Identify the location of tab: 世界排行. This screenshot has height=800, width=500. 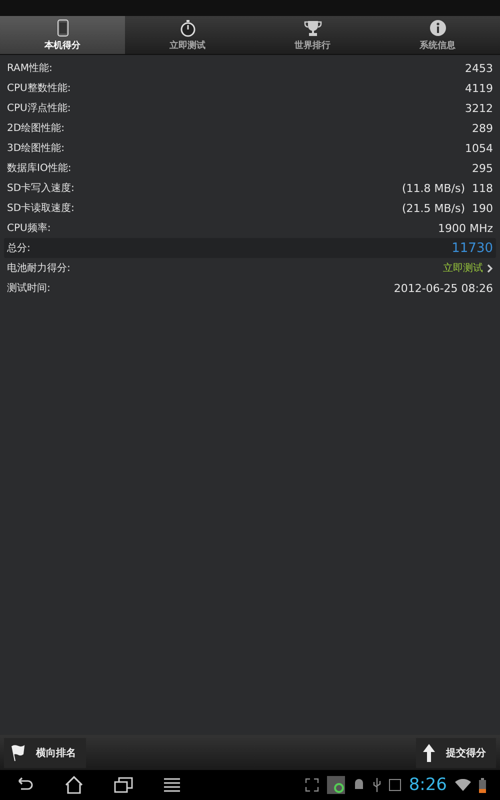
(312, 35).